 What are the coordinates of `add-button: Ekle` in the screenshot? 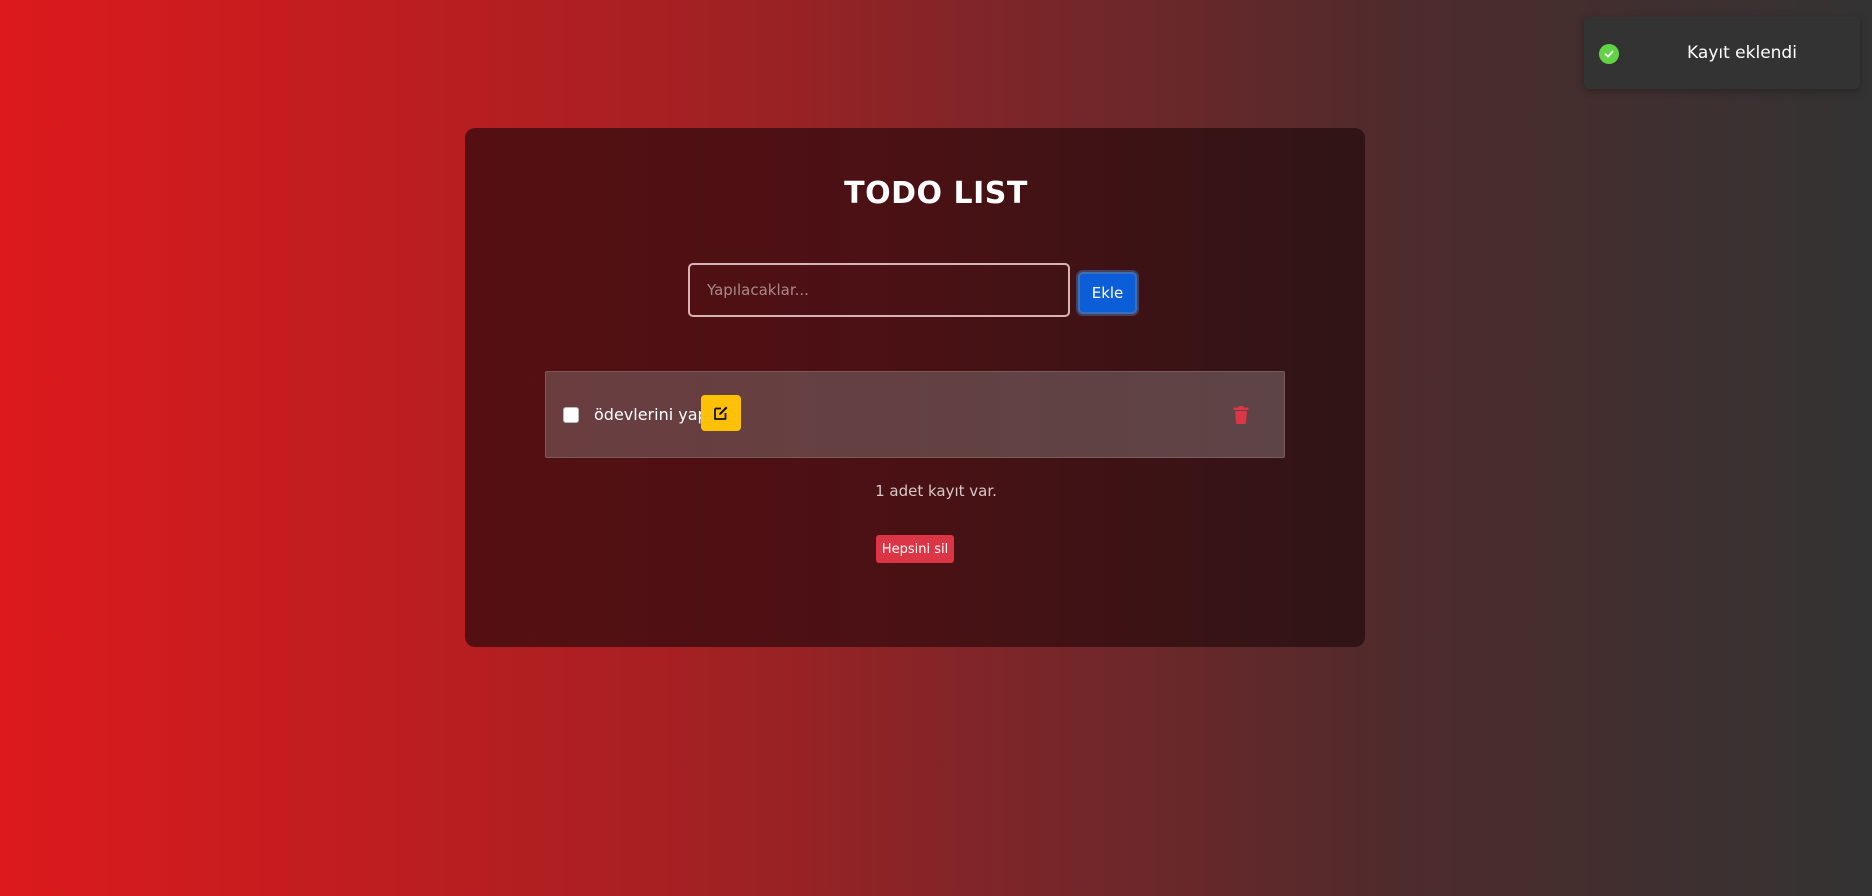 It's located at (1107, 293).